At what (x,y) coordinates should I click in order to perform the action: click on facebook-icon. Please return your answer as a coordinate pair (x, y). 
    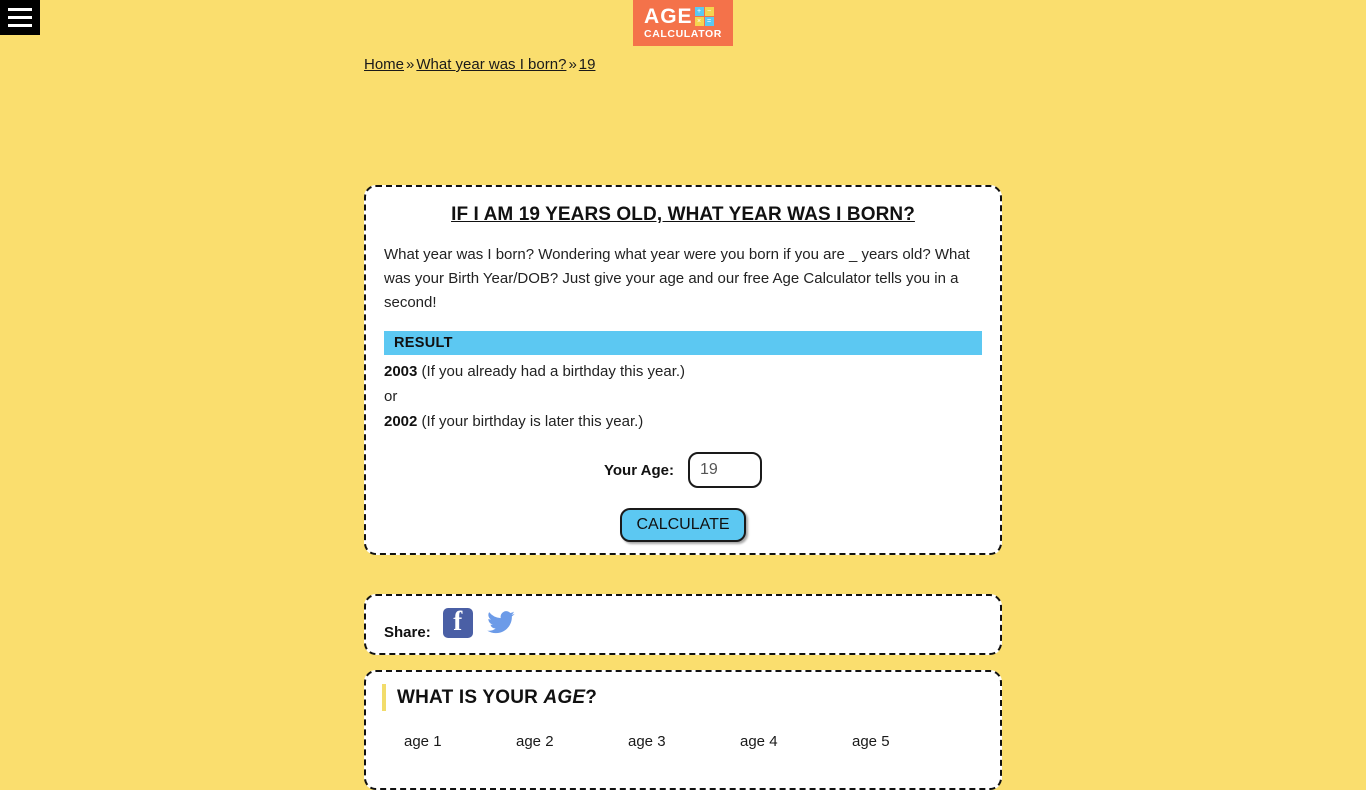
    Looking at the image, I should click on (457, 622).